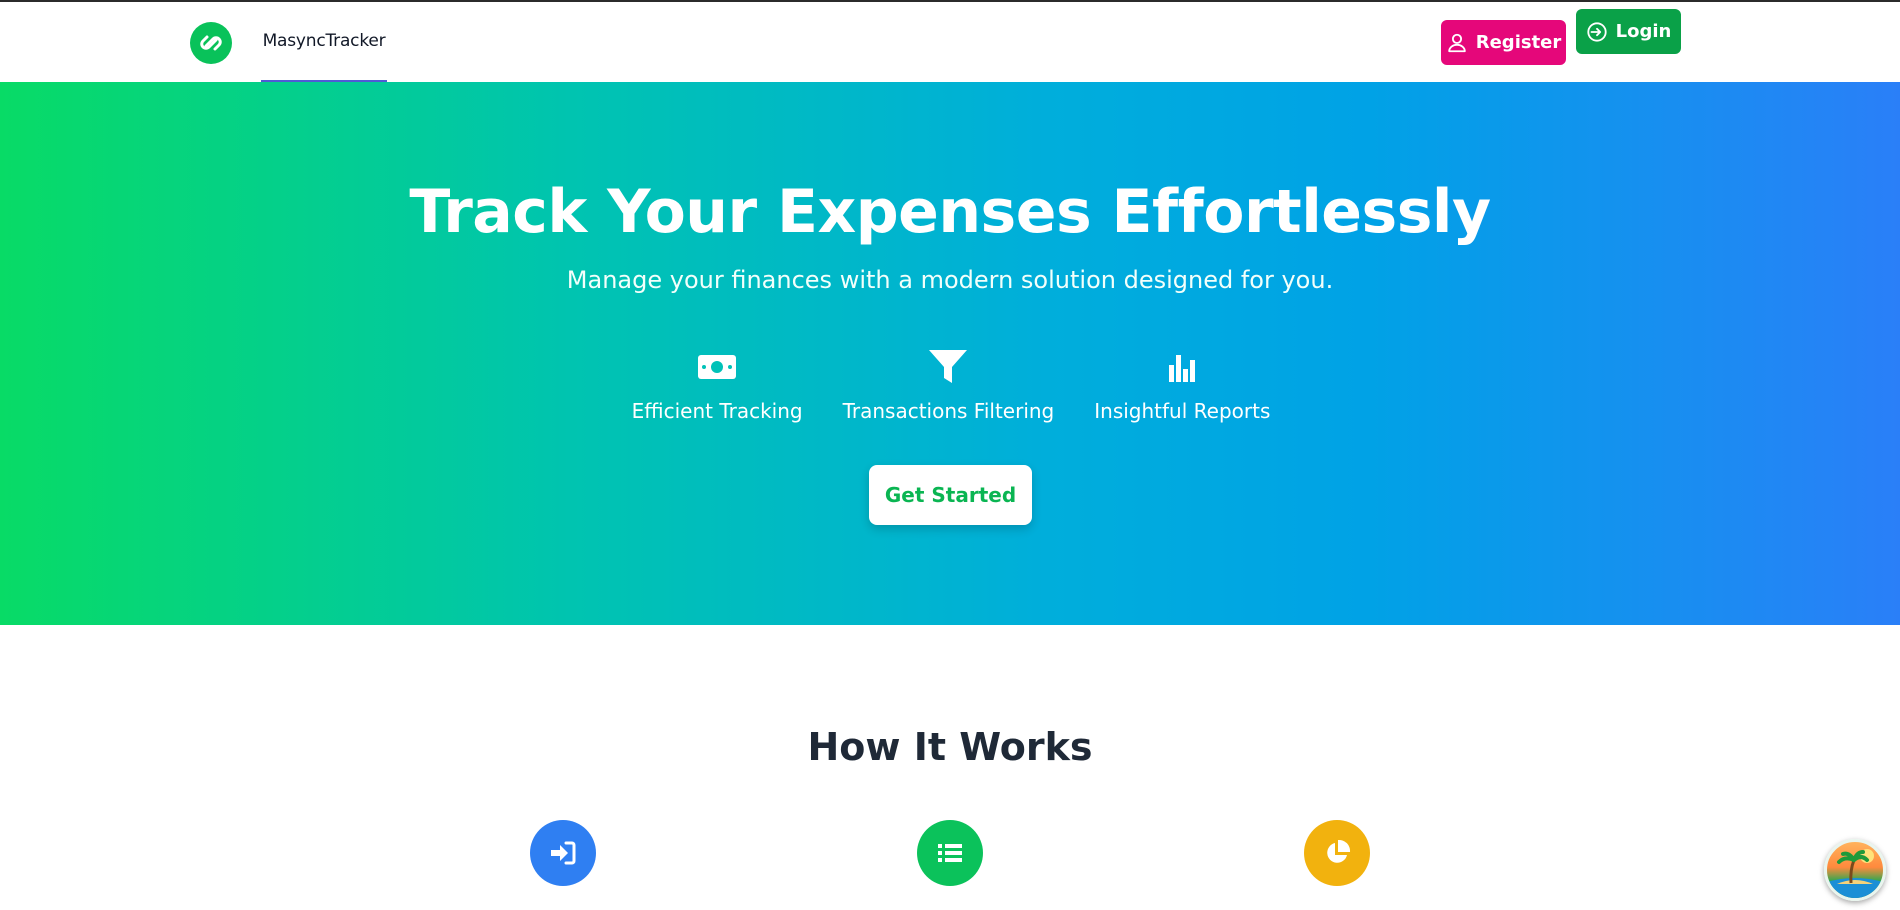 This screenshot has width=1900, height=910. What do you see at coordinates (1643, 31) in the screenshot?
I see `login-label: Login` at bounding box center [1643, 31].